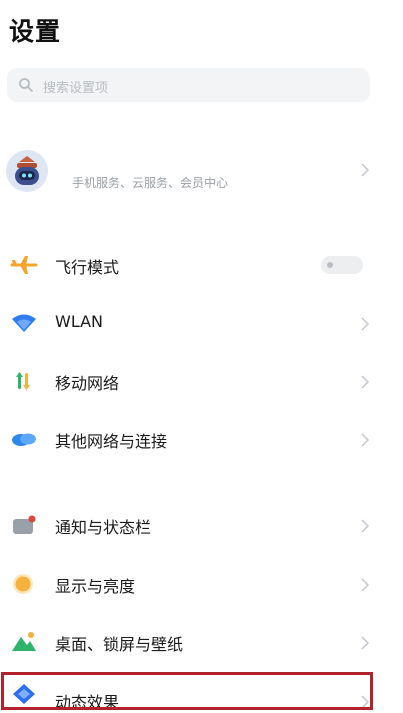  Describe the element at coordinates (342, 265) in the screenshot. I see `airplane-mode-toggle` at that location.